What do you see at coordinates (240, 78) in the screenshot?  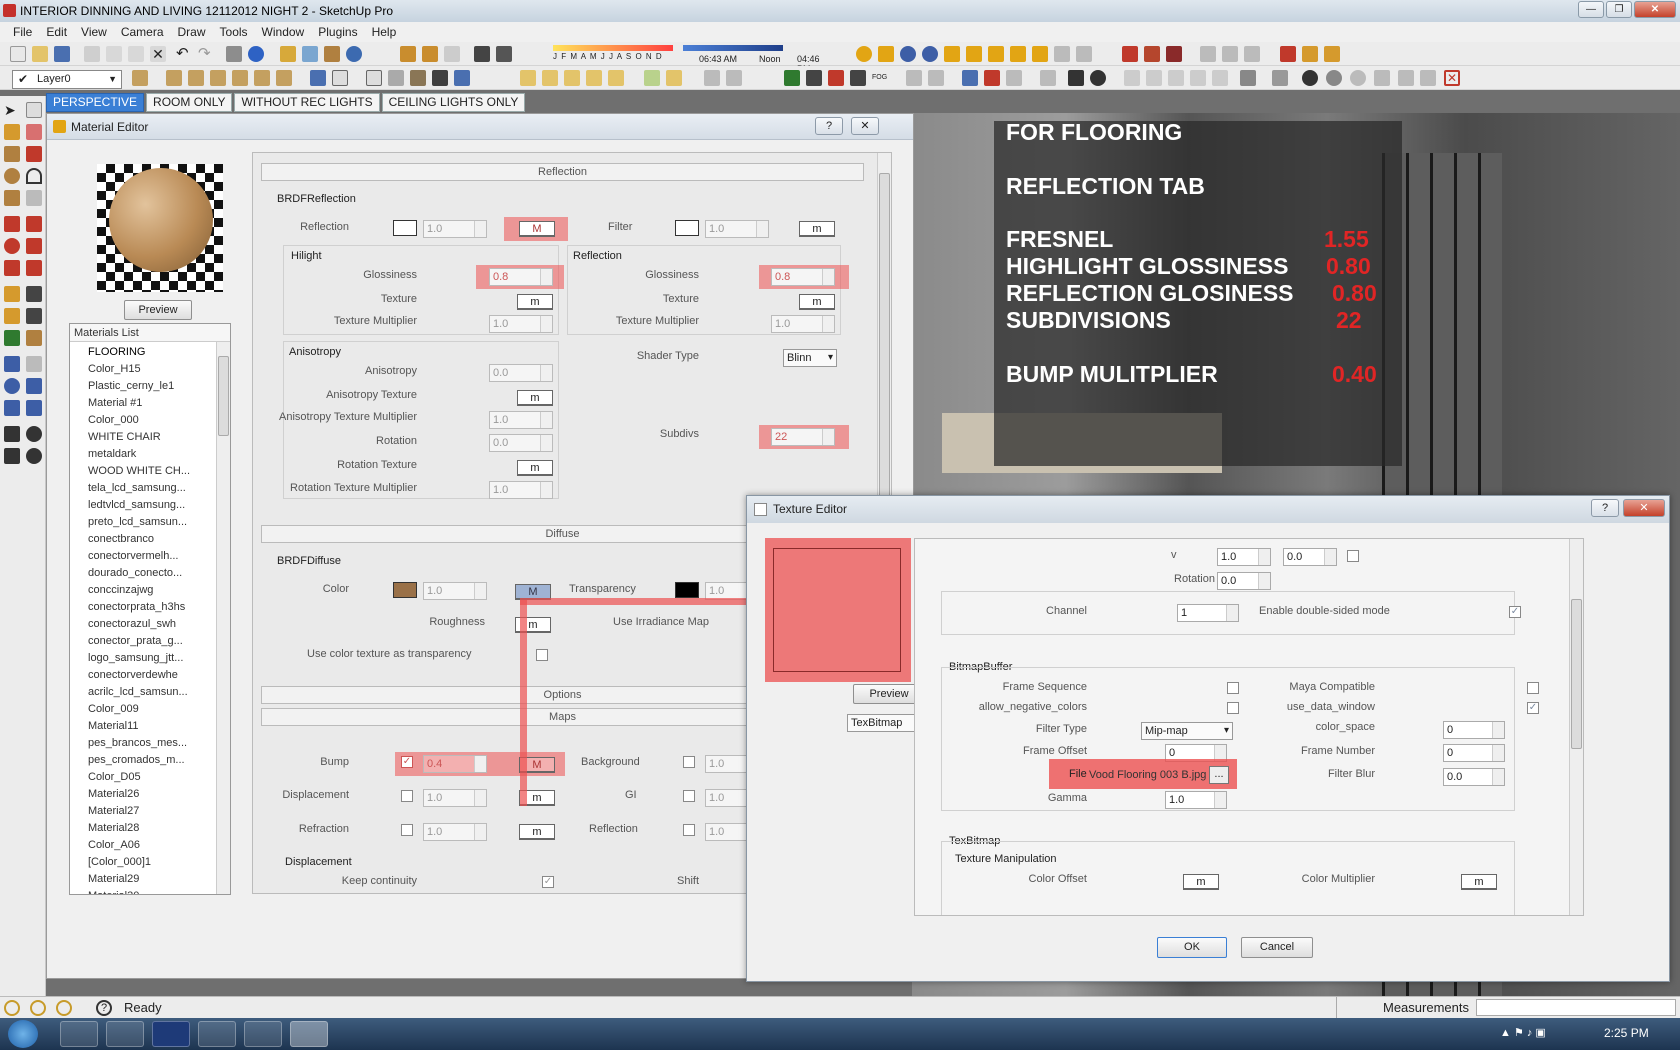 I see `right-view-icon` at bounding box center [240, 78].